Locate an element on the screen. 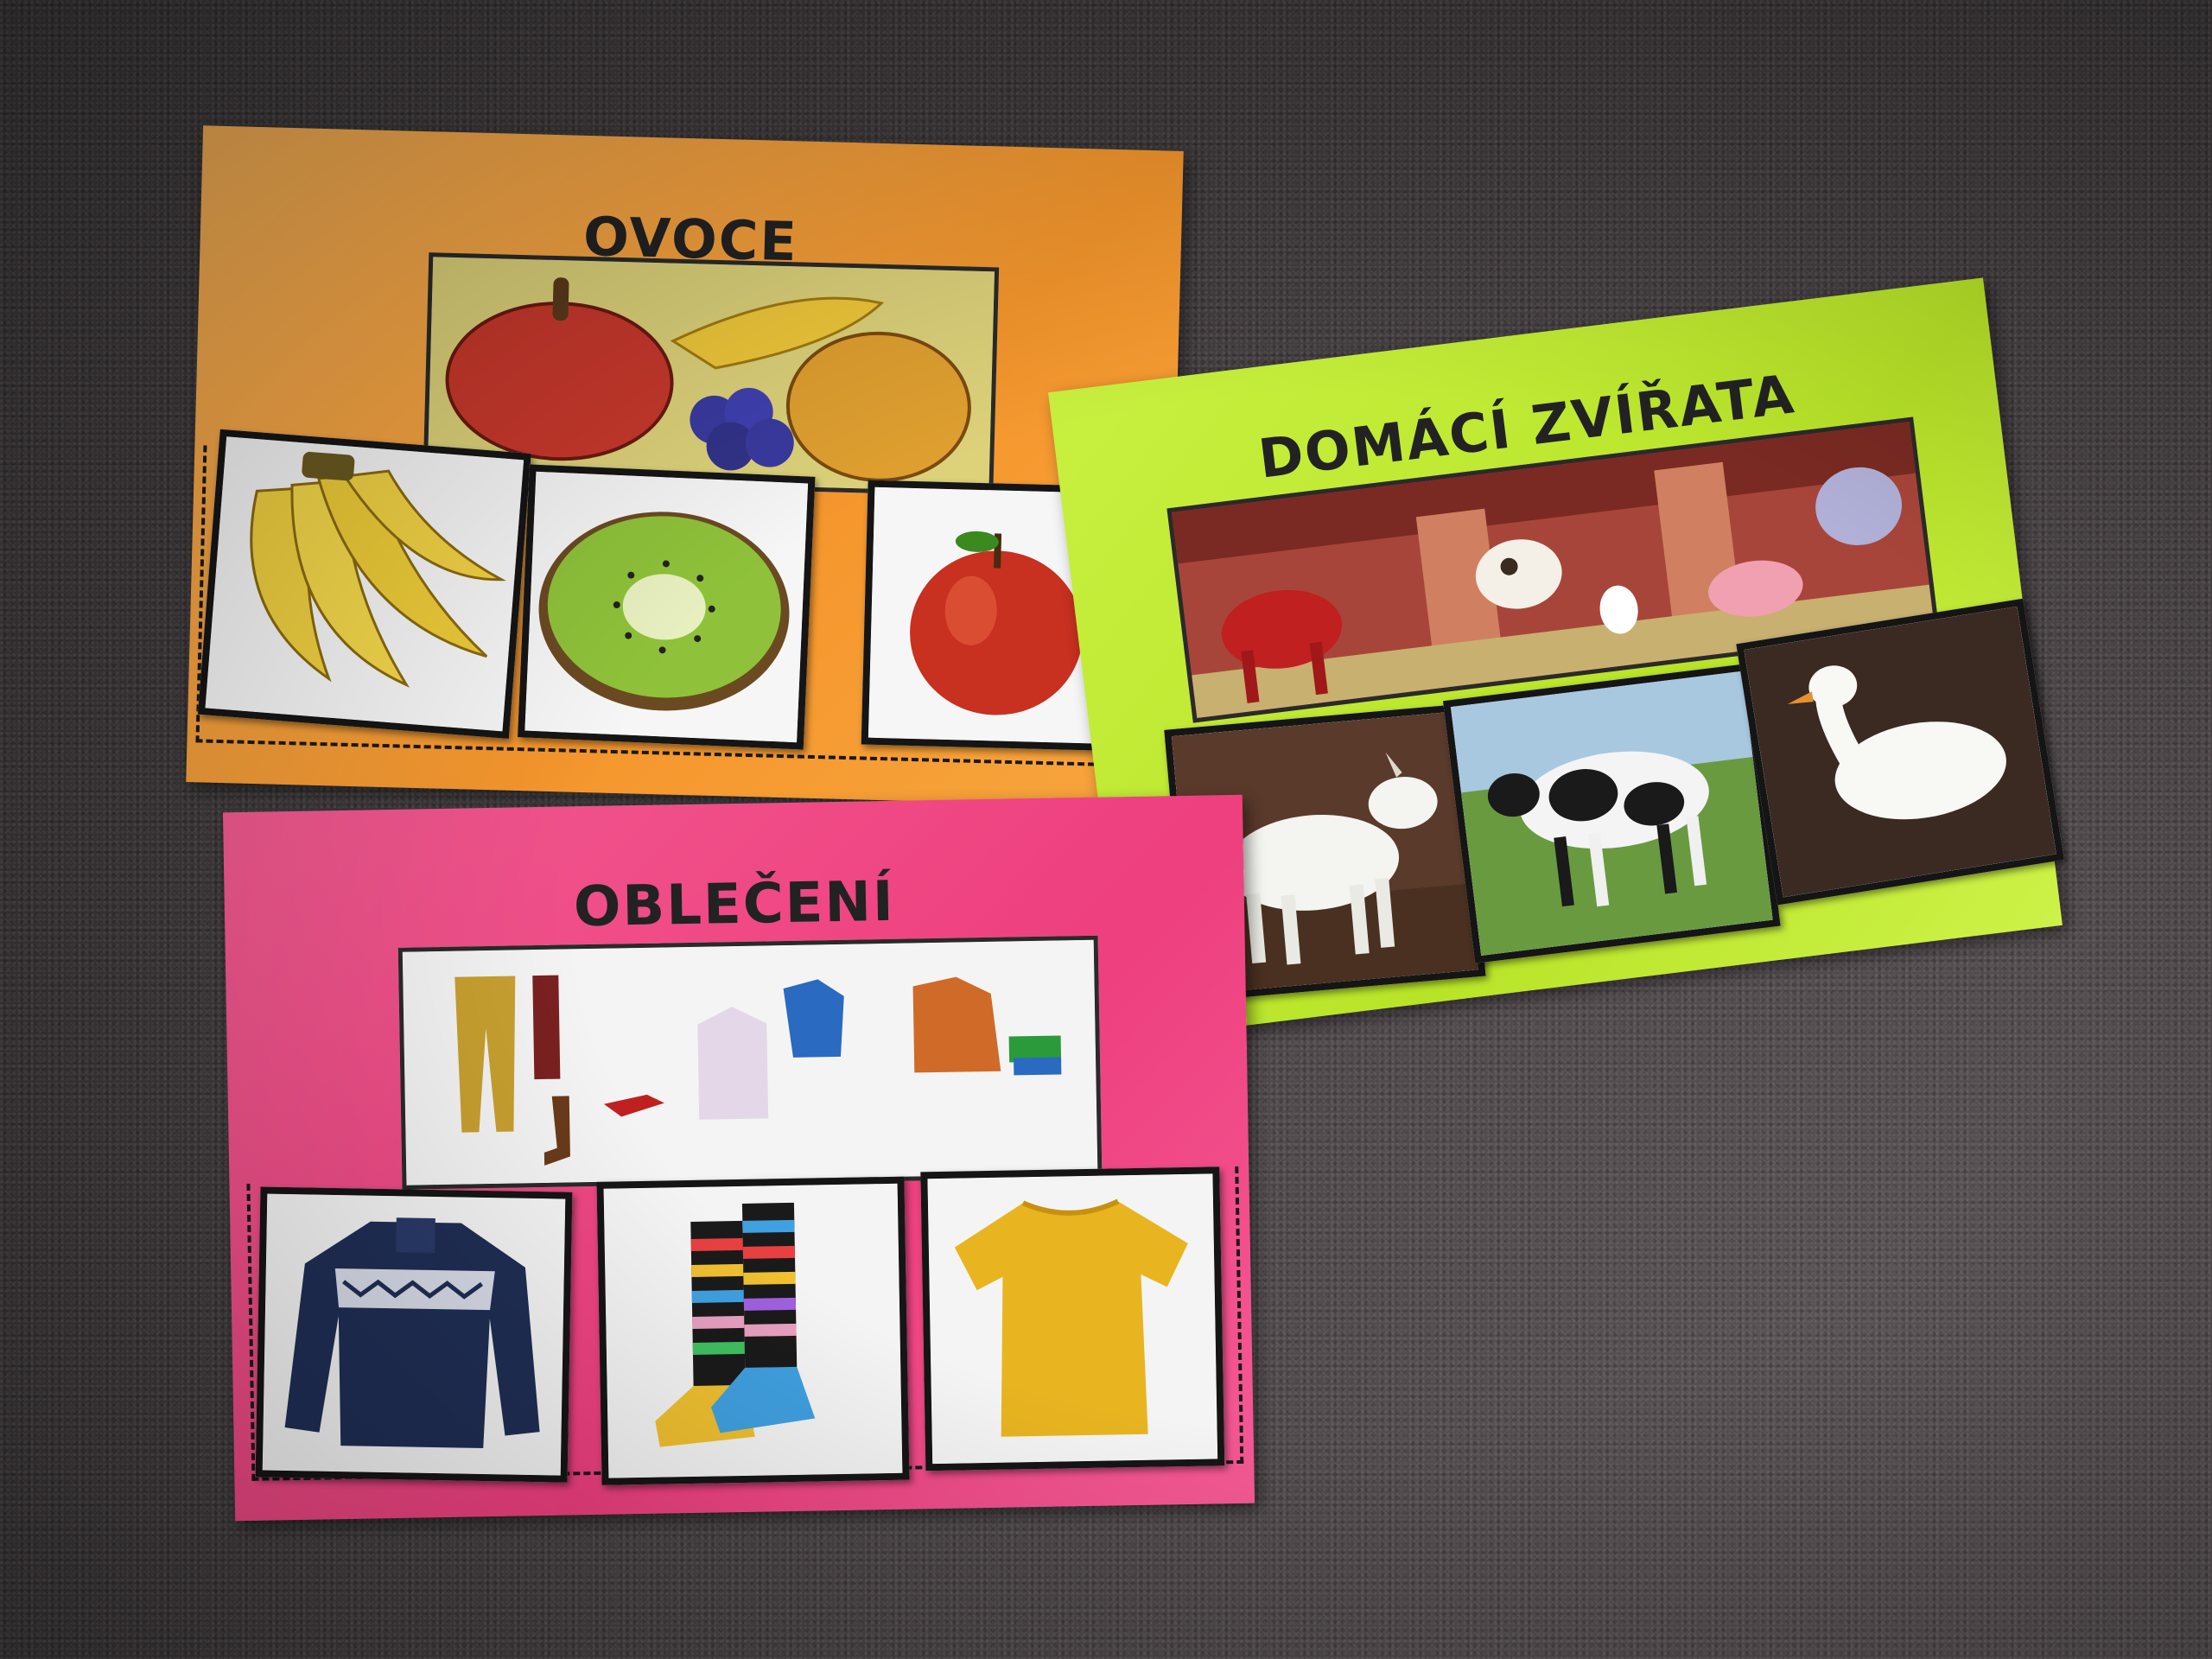  kiwi-card is located at coordinates (667, 607).